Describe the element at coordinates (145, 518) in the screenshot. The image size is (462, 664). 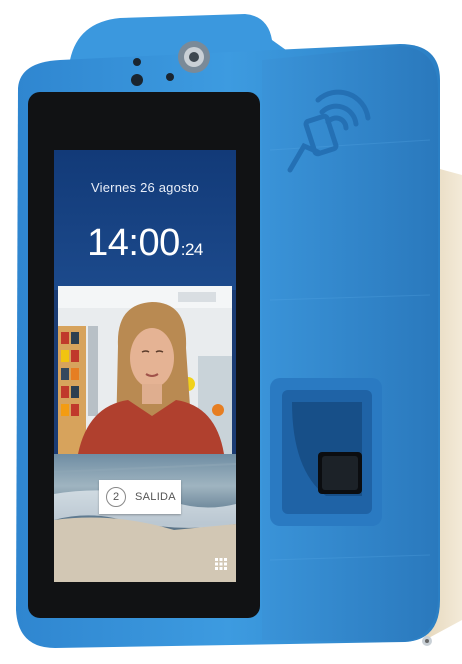
I see `background-image` at that location.